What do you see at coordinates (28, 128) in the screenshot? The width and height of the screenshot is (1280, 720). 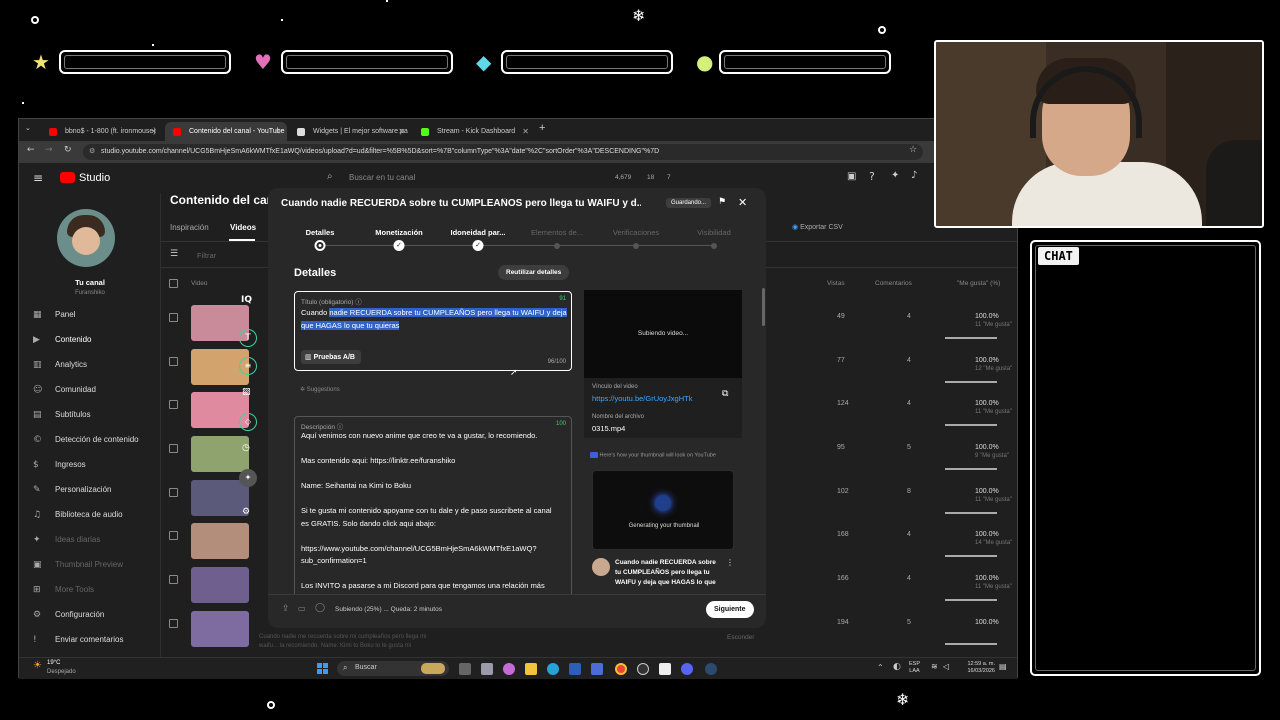 I see `tab-search-icon: ⌄` at bounding box center [28, 128].